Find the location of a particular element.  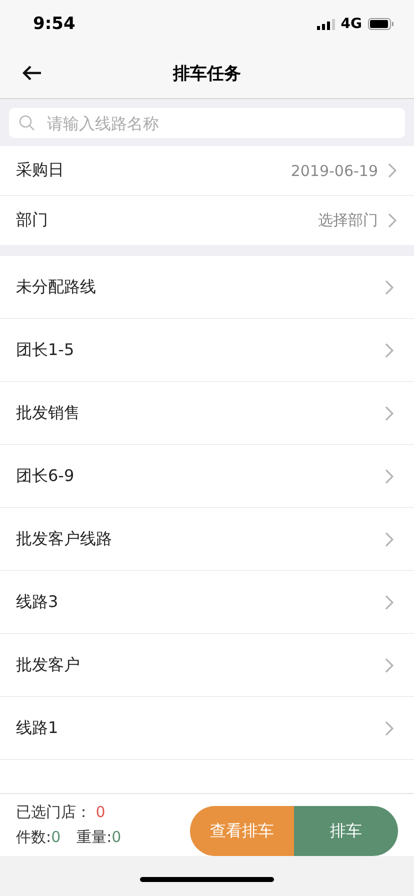

search-icon is located at coordinates (27, 123).